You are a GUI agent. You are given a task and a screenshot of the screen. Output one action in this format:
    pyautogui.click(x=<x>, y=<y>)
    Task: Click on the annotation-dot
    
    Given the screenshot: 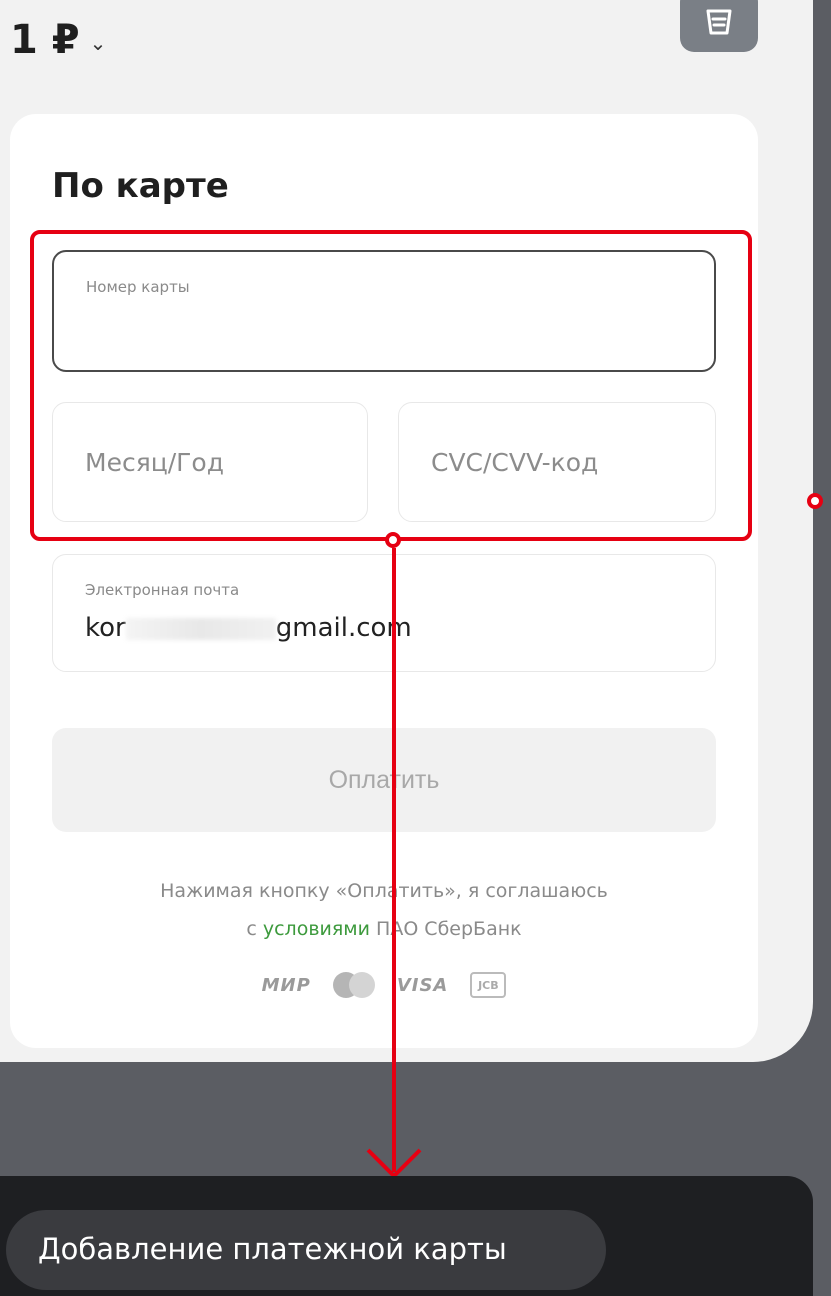 What is the action you would take?
    pyautogui.click(x=393, y=540)
    